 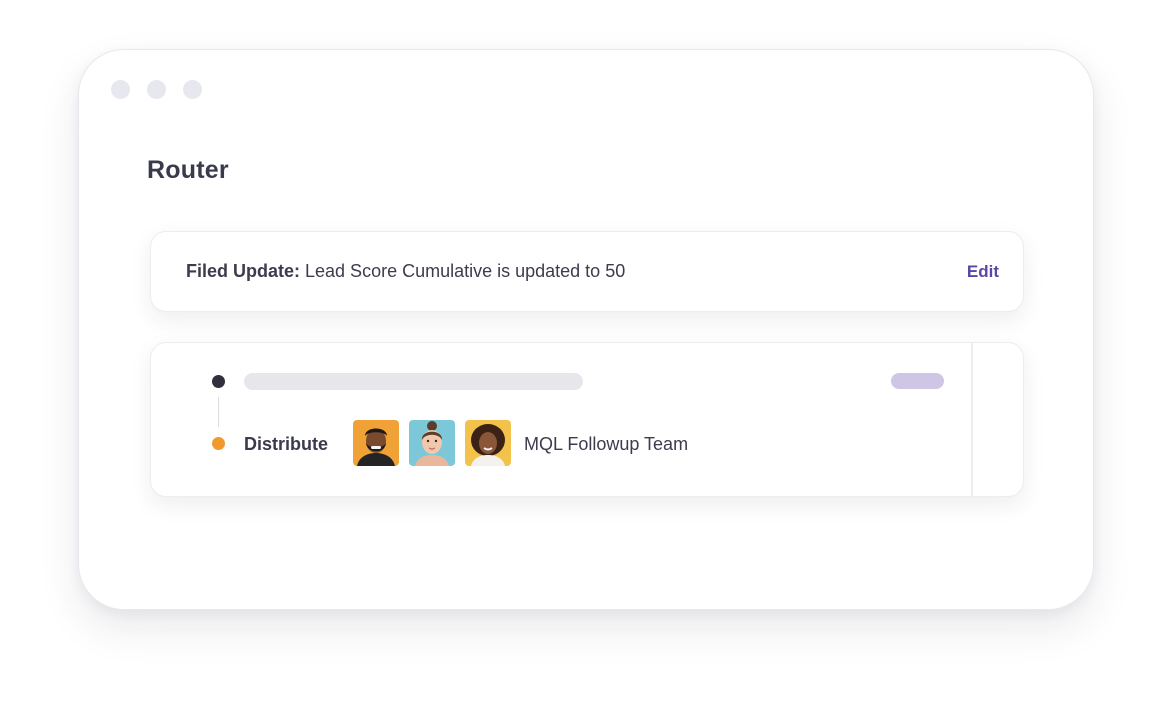 I want to click on edit-link: Edit, so click(x=983, y=272).